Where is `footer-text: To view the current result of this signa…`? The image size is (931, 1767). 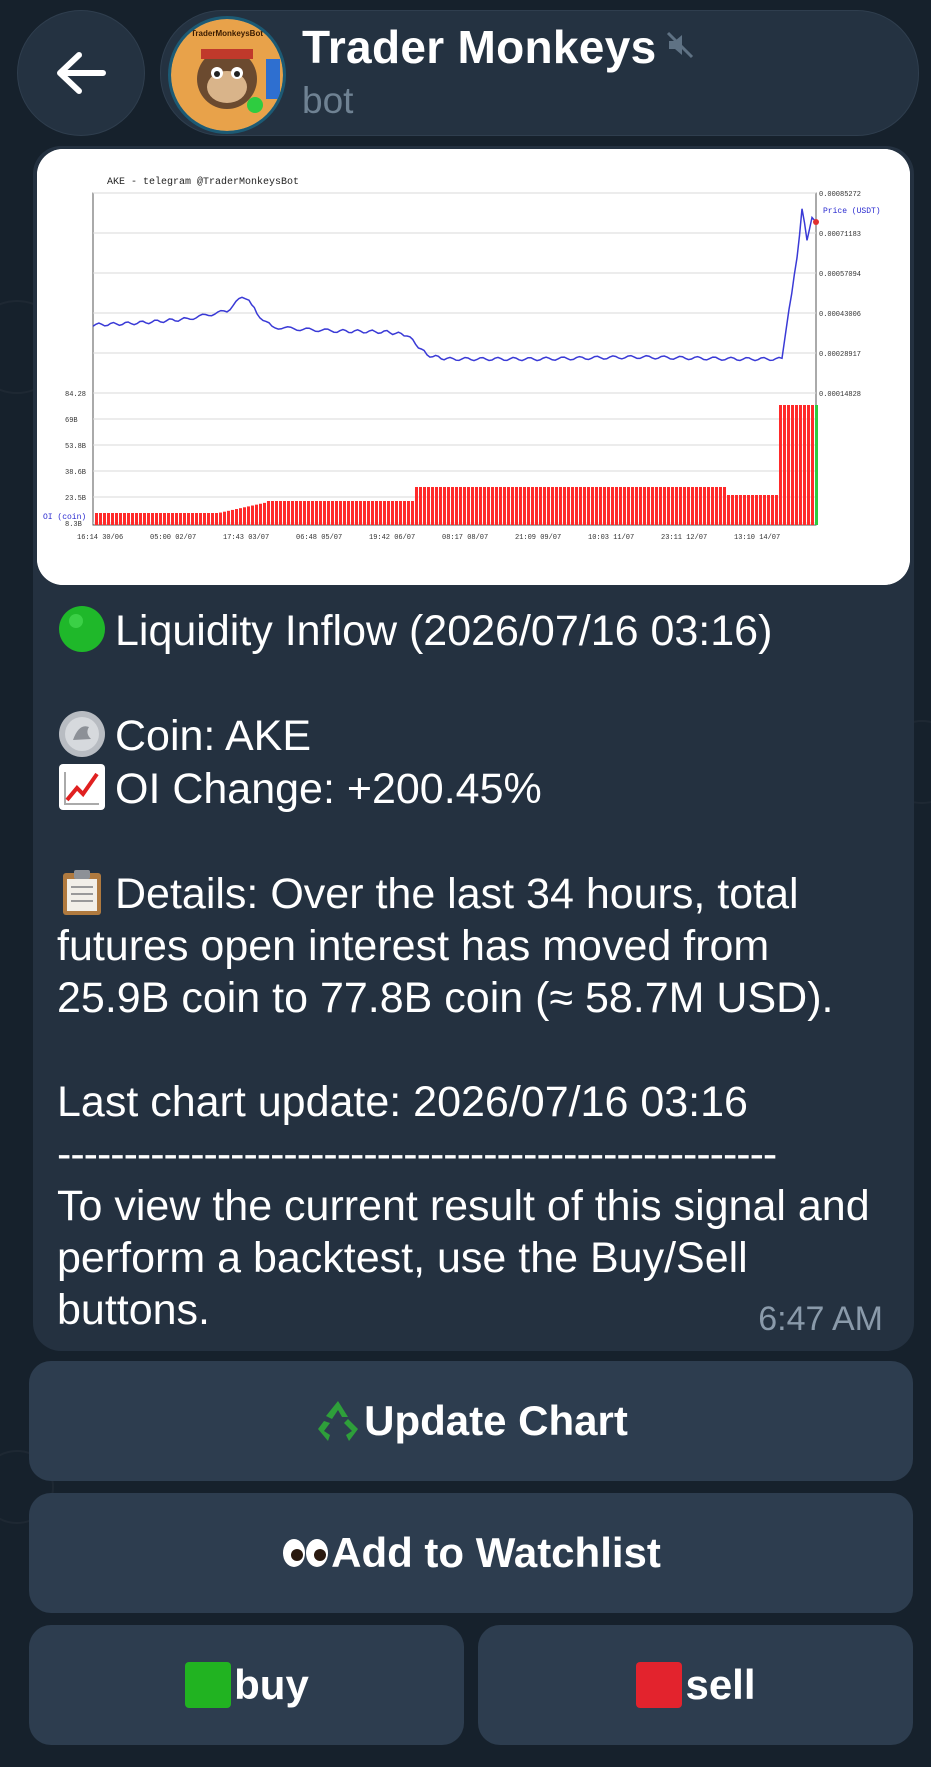 footer-text: To view the current result of this signa… is located at coordinates (463, 1258).